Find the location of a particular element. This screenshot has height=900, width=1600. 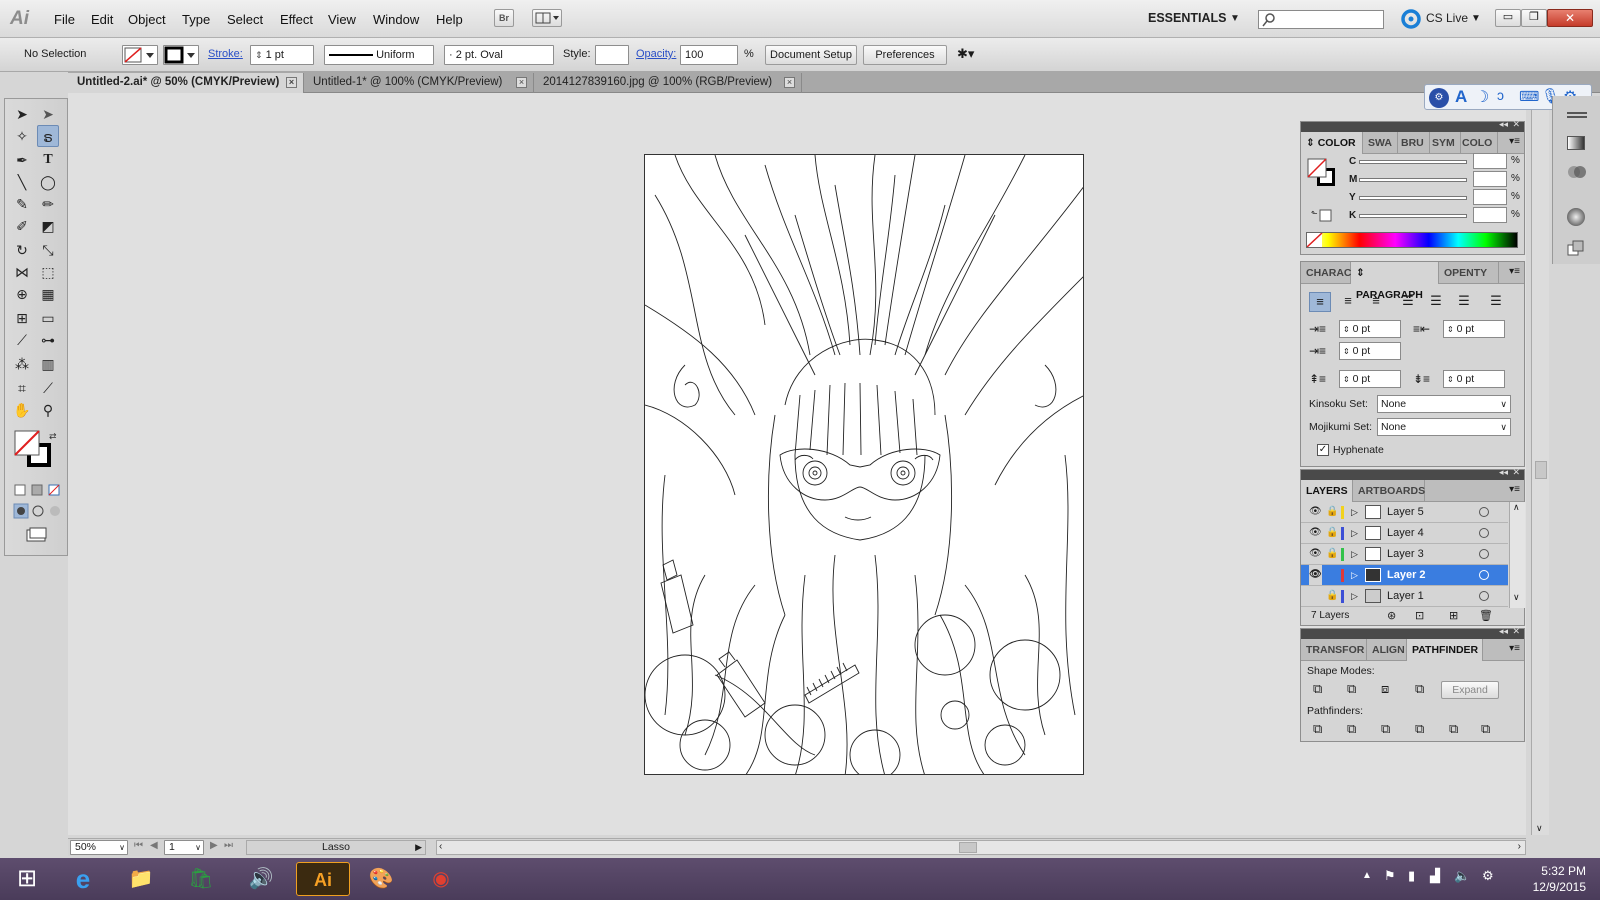

color-spectrum-bar is located at coordinates (1412, 240).